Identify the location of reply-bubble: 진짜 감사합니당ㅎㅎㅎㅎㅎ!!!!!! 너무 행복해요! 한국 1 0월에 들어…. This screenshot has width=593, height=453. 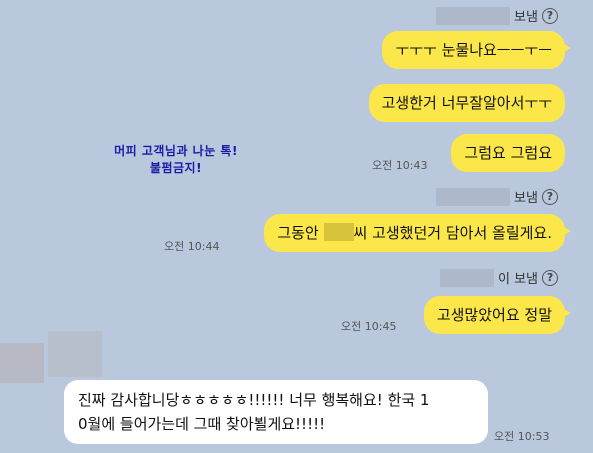
(276, 412).